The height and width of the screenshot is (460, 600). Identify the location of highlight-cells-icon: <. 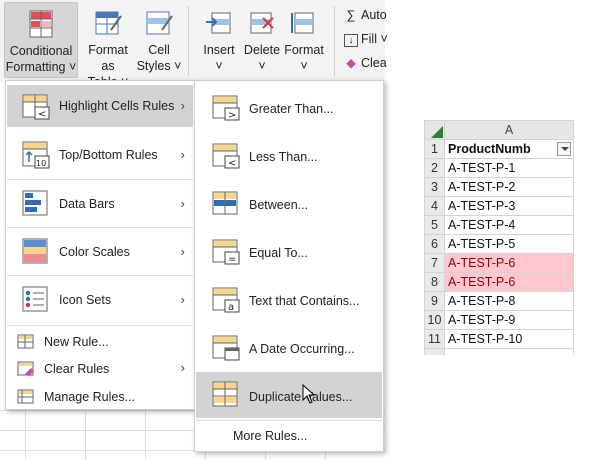
(36, 107).